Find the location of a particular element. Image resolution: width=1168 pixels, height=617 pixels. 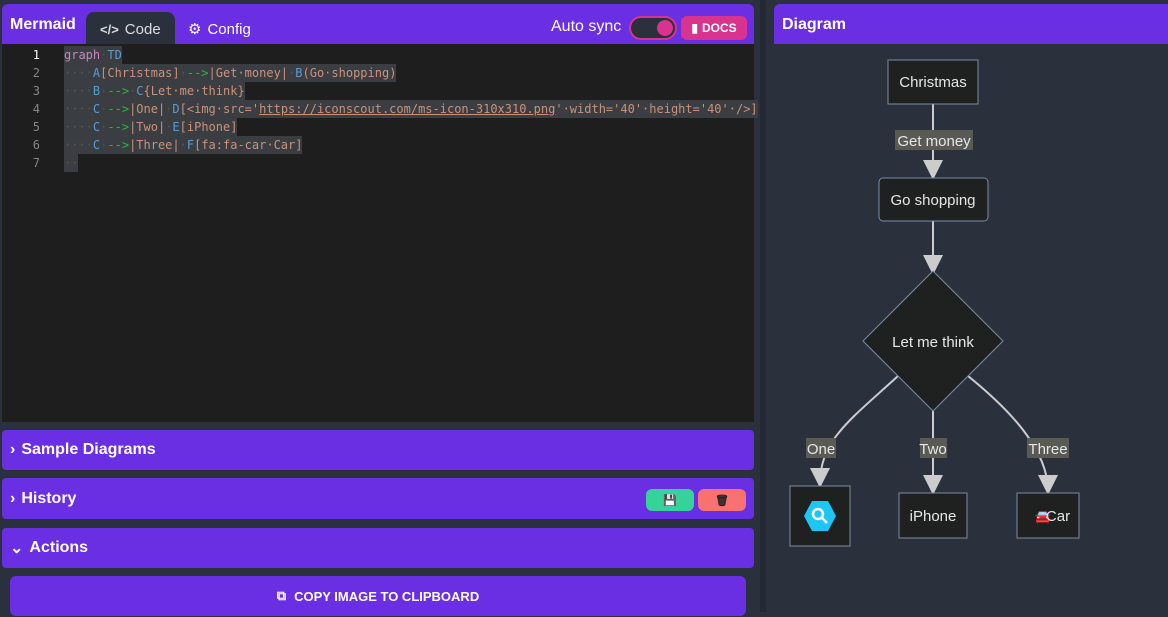

code-line: ····C·-->|Two|·E[iPhone] is located at coordinates (151, 127).